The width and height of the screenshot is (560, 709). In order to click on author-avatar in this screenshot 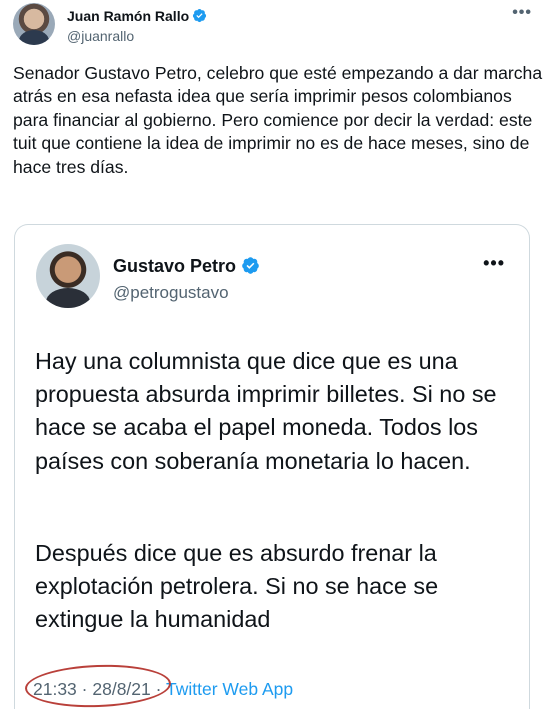, I will do `click(34, 24)`.